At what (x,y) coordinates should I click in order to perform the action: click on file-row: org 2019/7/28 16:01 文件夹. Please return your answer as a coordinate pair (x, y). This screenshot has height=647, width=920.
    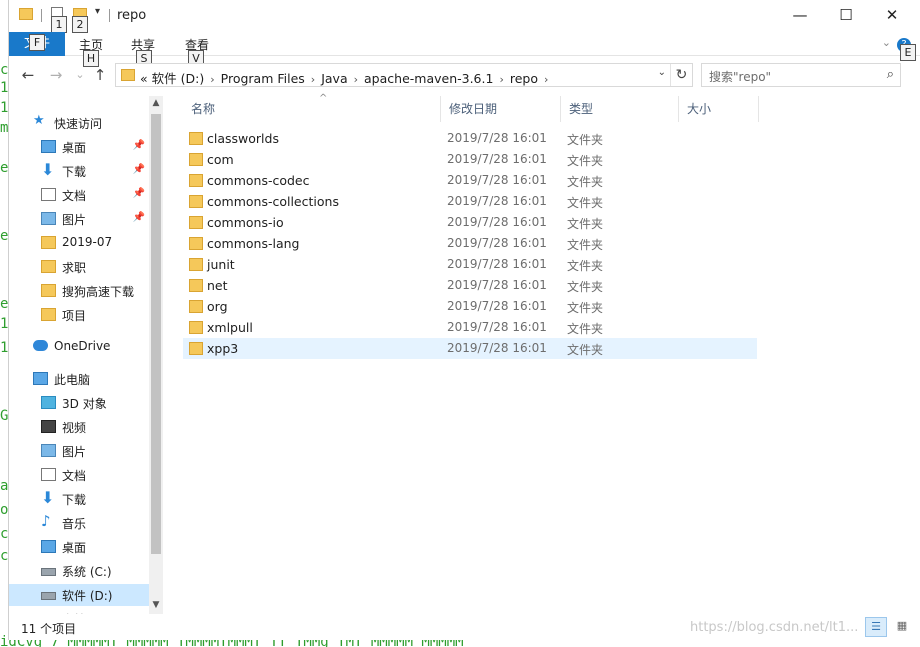
    Looking at the image, I should click on (470, 306).